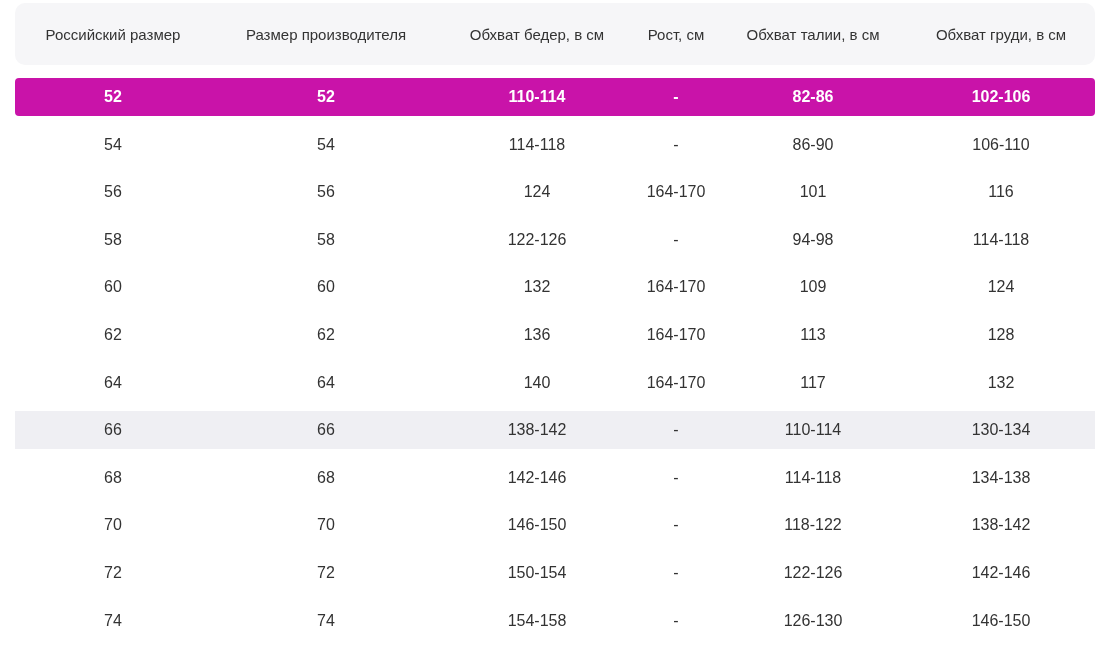 This screenshot has height=663, width=1097. Describe the element at coordinates (1001, 97) in the screenshot. I see `table-cell-text: 102-106` at that location.